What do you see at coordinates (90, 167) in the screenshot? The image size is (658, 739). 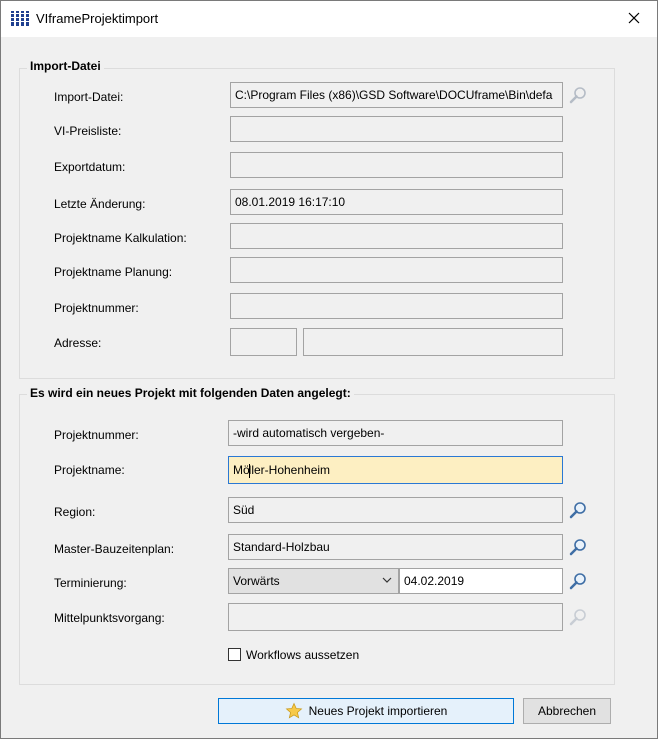 I see `exportdatum-label: Exportdatum:` at bounding box center [90, 167].